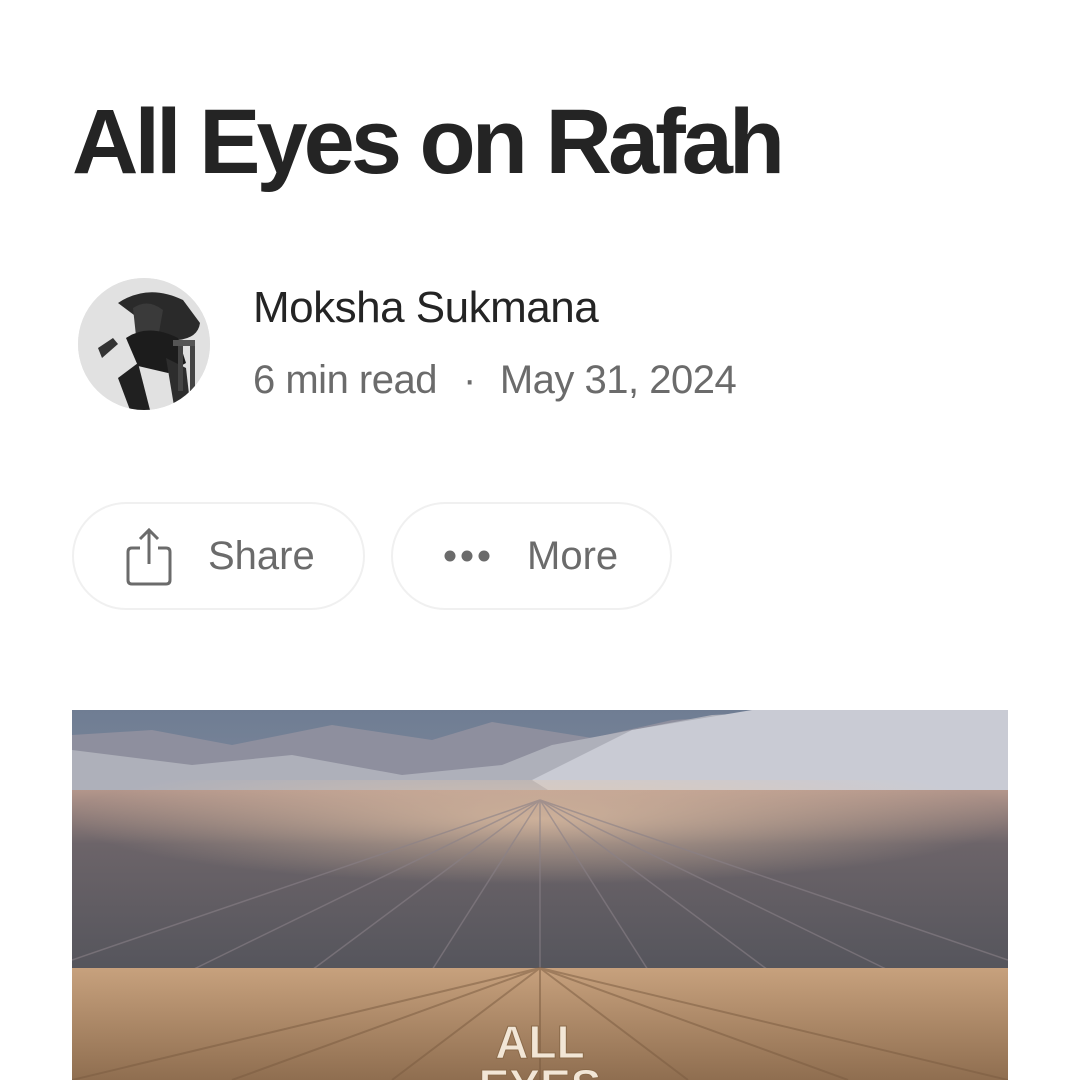 This screenshot has width=1080, height=1080. I want to click on author-name: Moksha Sukmana, so click(426, 308).